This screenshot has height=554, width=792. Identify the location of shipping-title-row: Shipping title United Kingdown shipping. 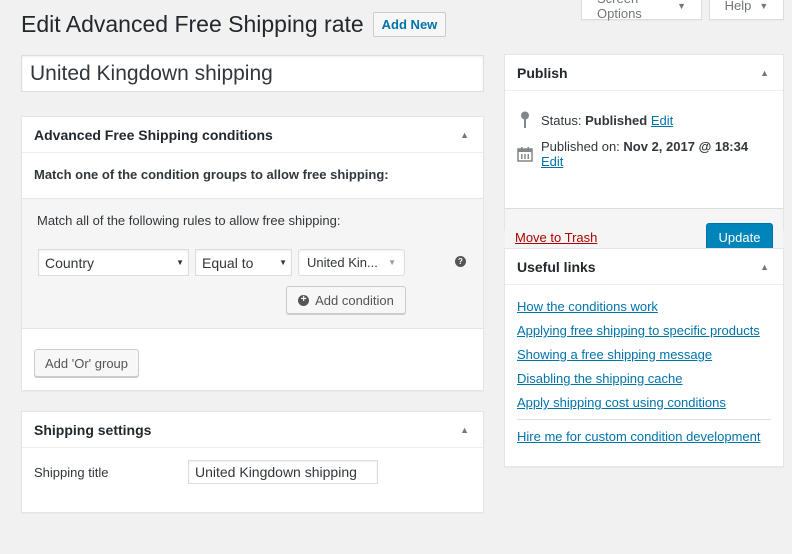
(252, 472).